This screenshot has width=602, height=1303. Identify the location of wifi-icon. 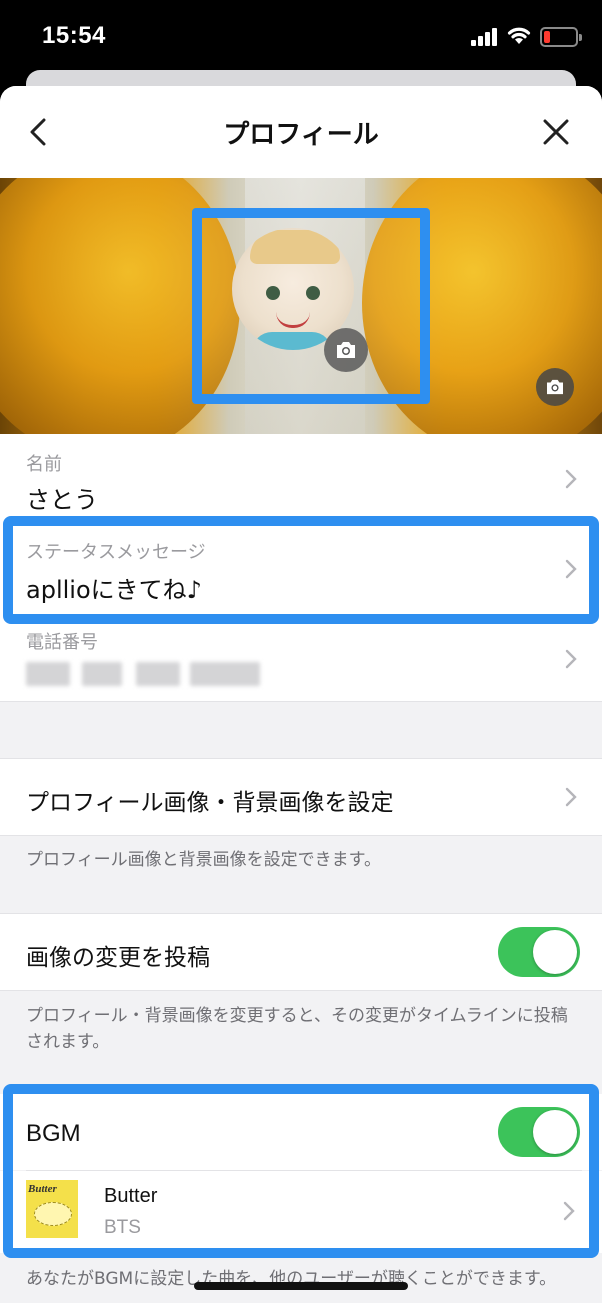
(519, 35).